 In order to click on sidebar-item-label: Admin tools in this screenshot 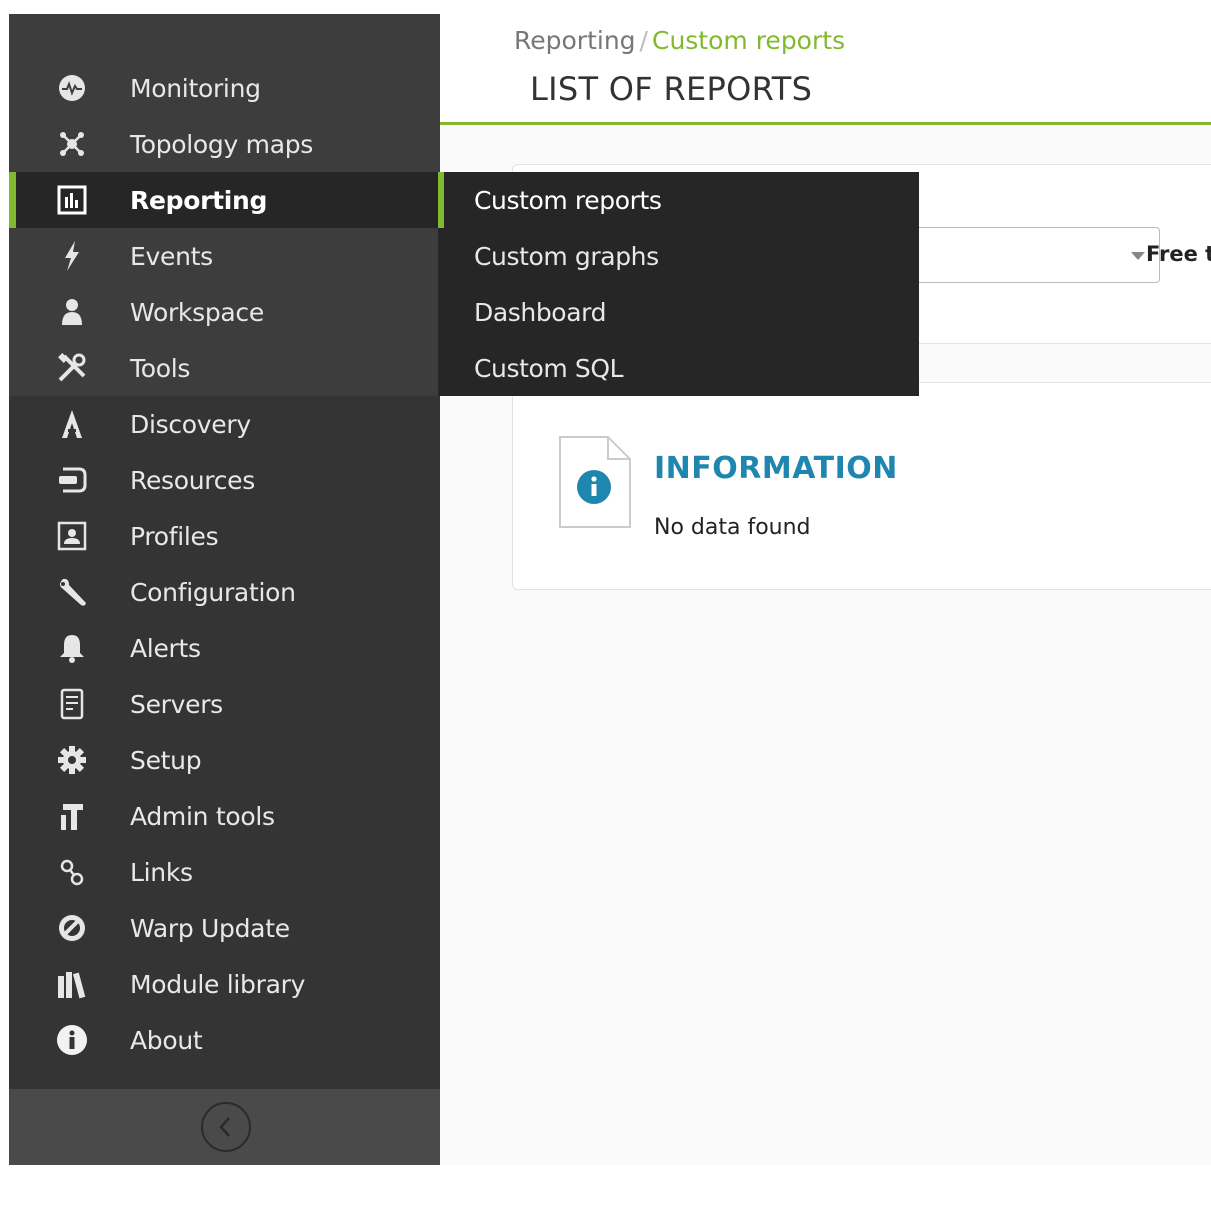, I will do `click(202, 816)`.